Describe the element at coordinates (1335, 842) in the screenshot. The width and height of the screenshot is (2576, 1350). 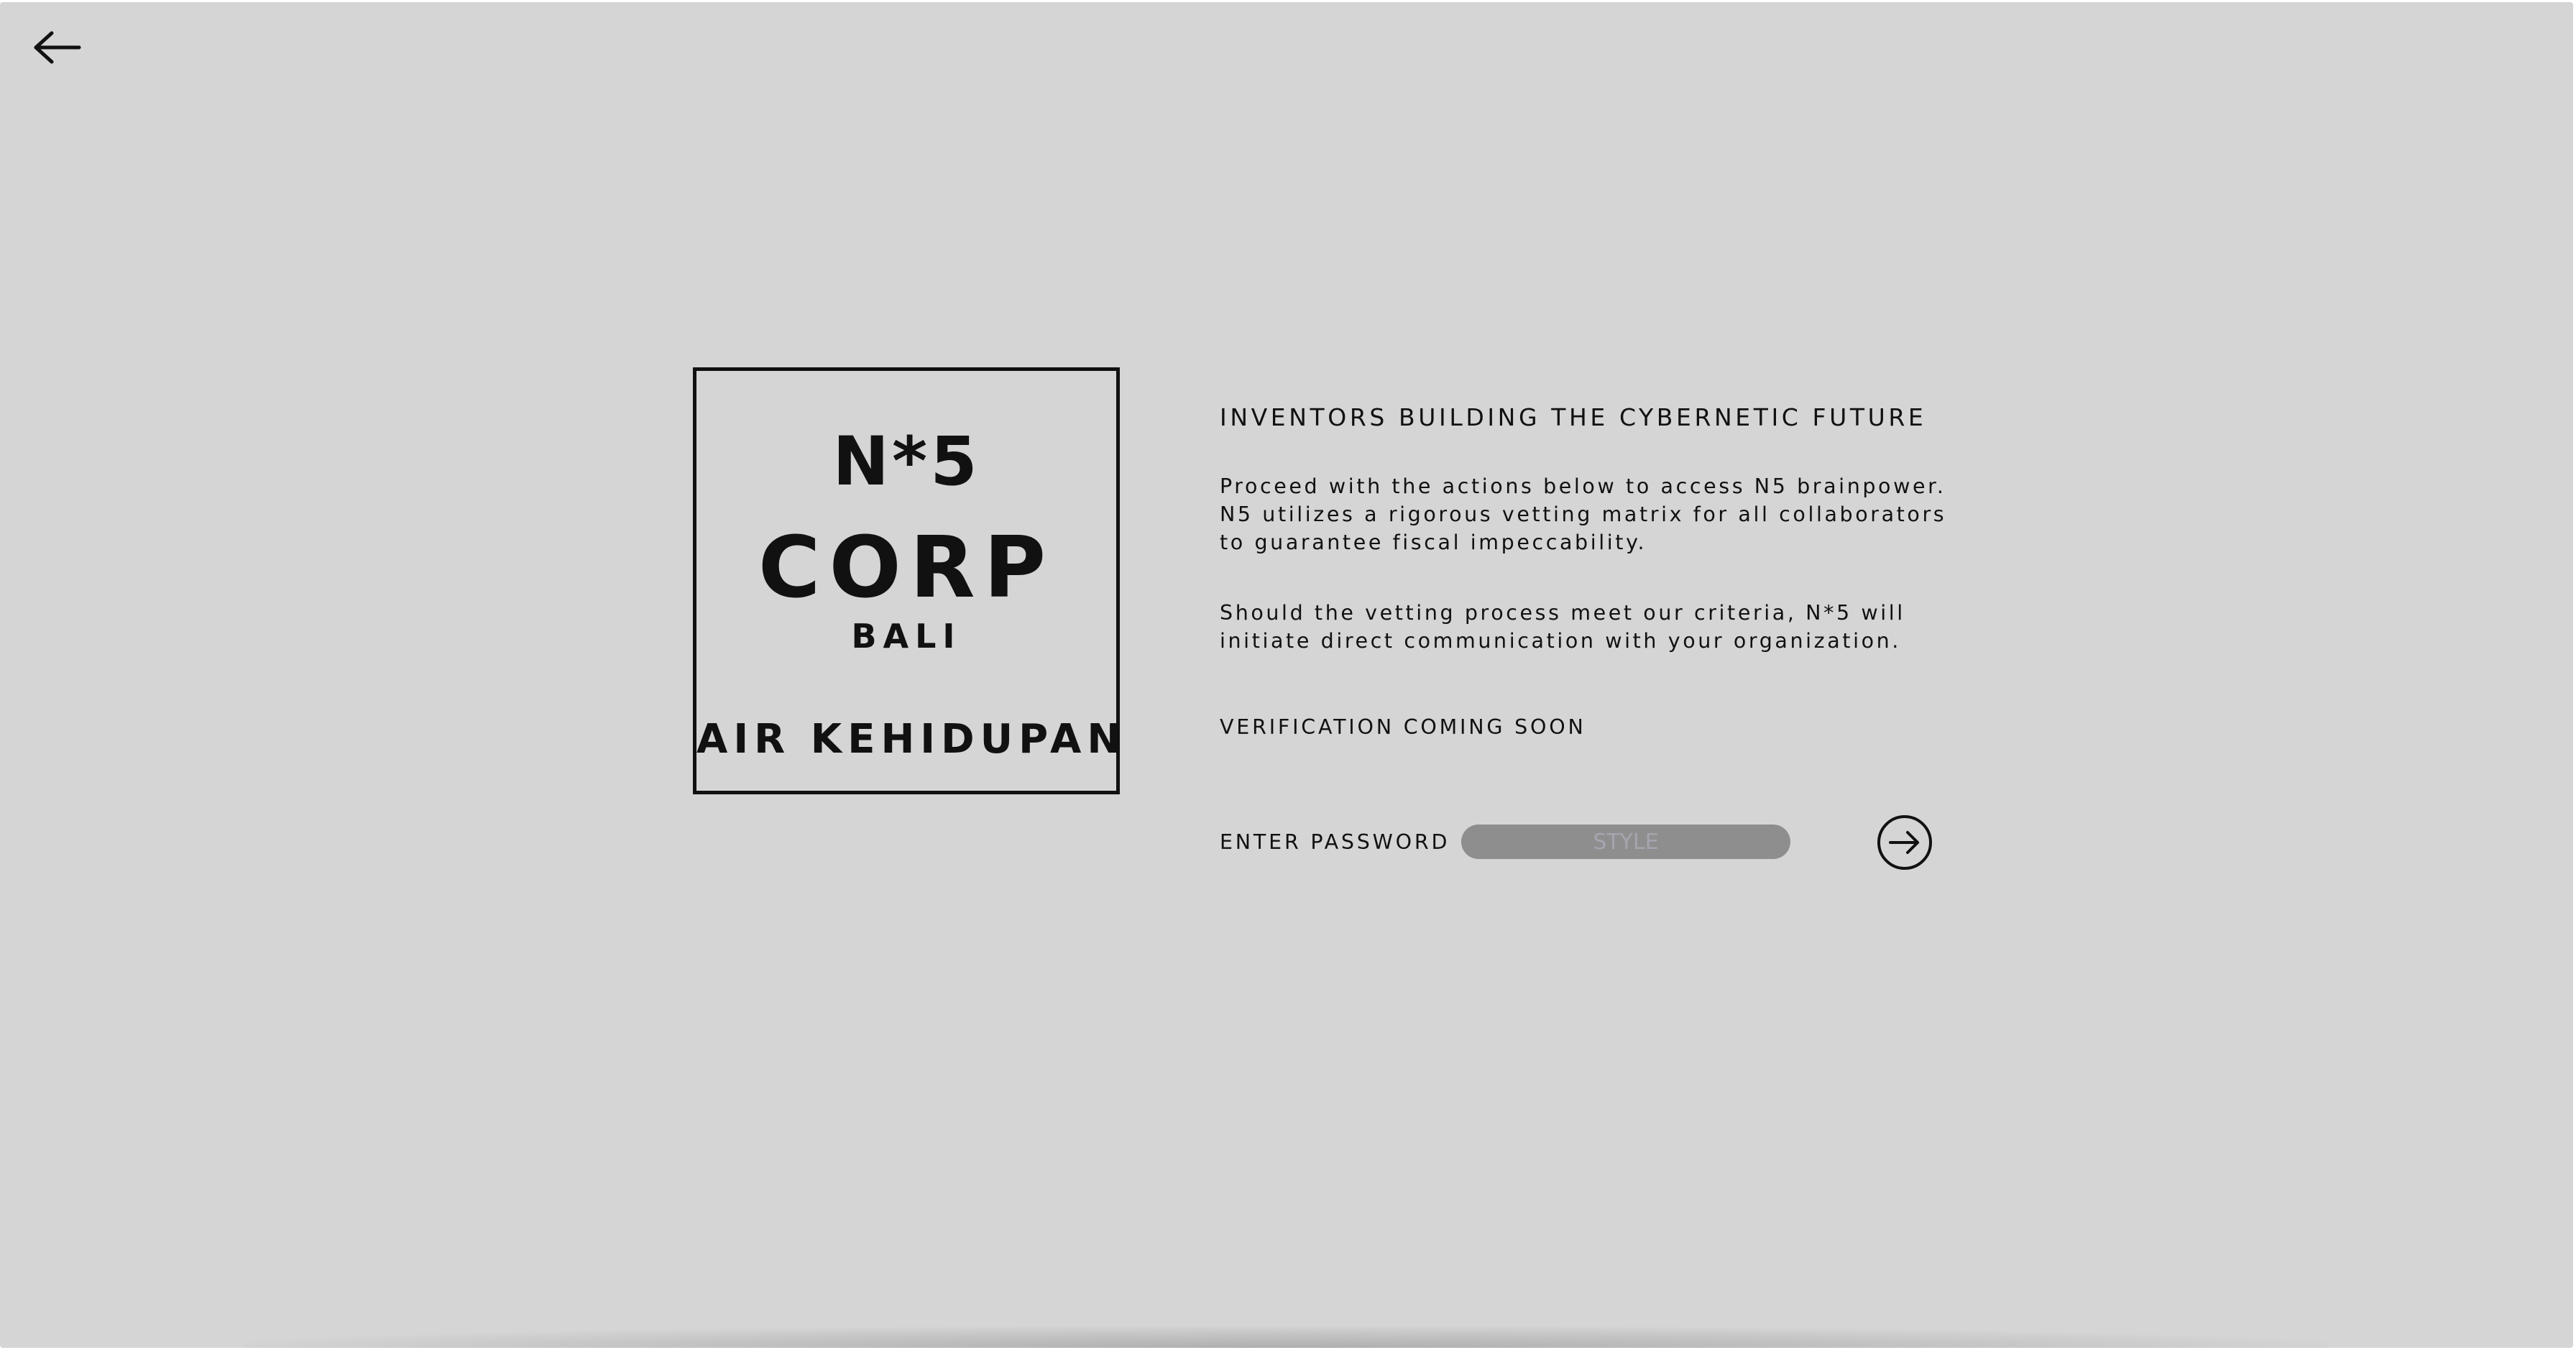
I see `password-label: ENTER PASSWORD` at that location.